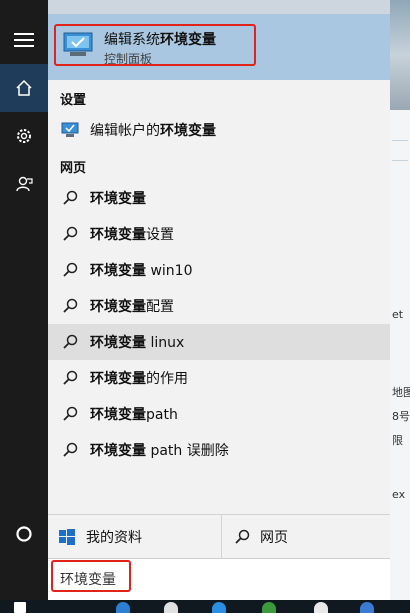 This screenshot has height=613, width=410. What do you see at coordinates (219, 234) in the screenshot?
I see `web-result-item: 环境变量设置` at bounding box center [219, 234].